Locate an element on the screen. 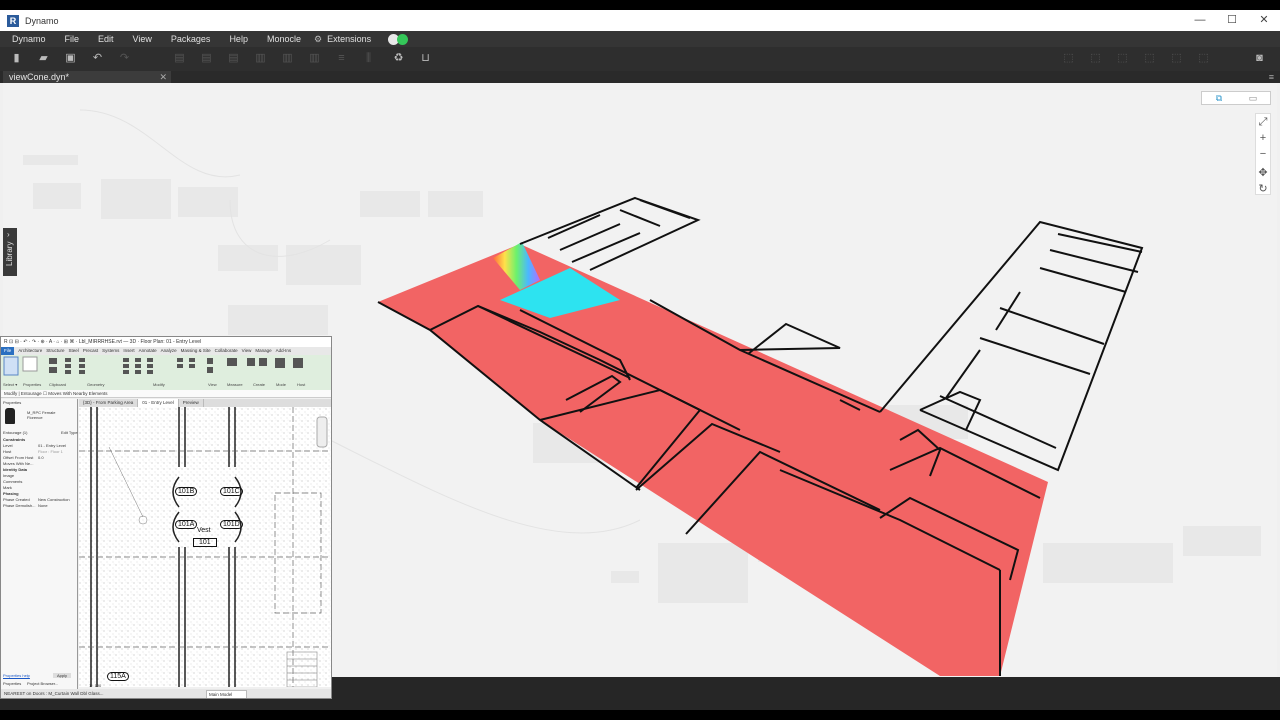 The height and width of the screenshot is (720, 1280). layout-3-icon: ⬚ is located at coordinates (1122, 58).